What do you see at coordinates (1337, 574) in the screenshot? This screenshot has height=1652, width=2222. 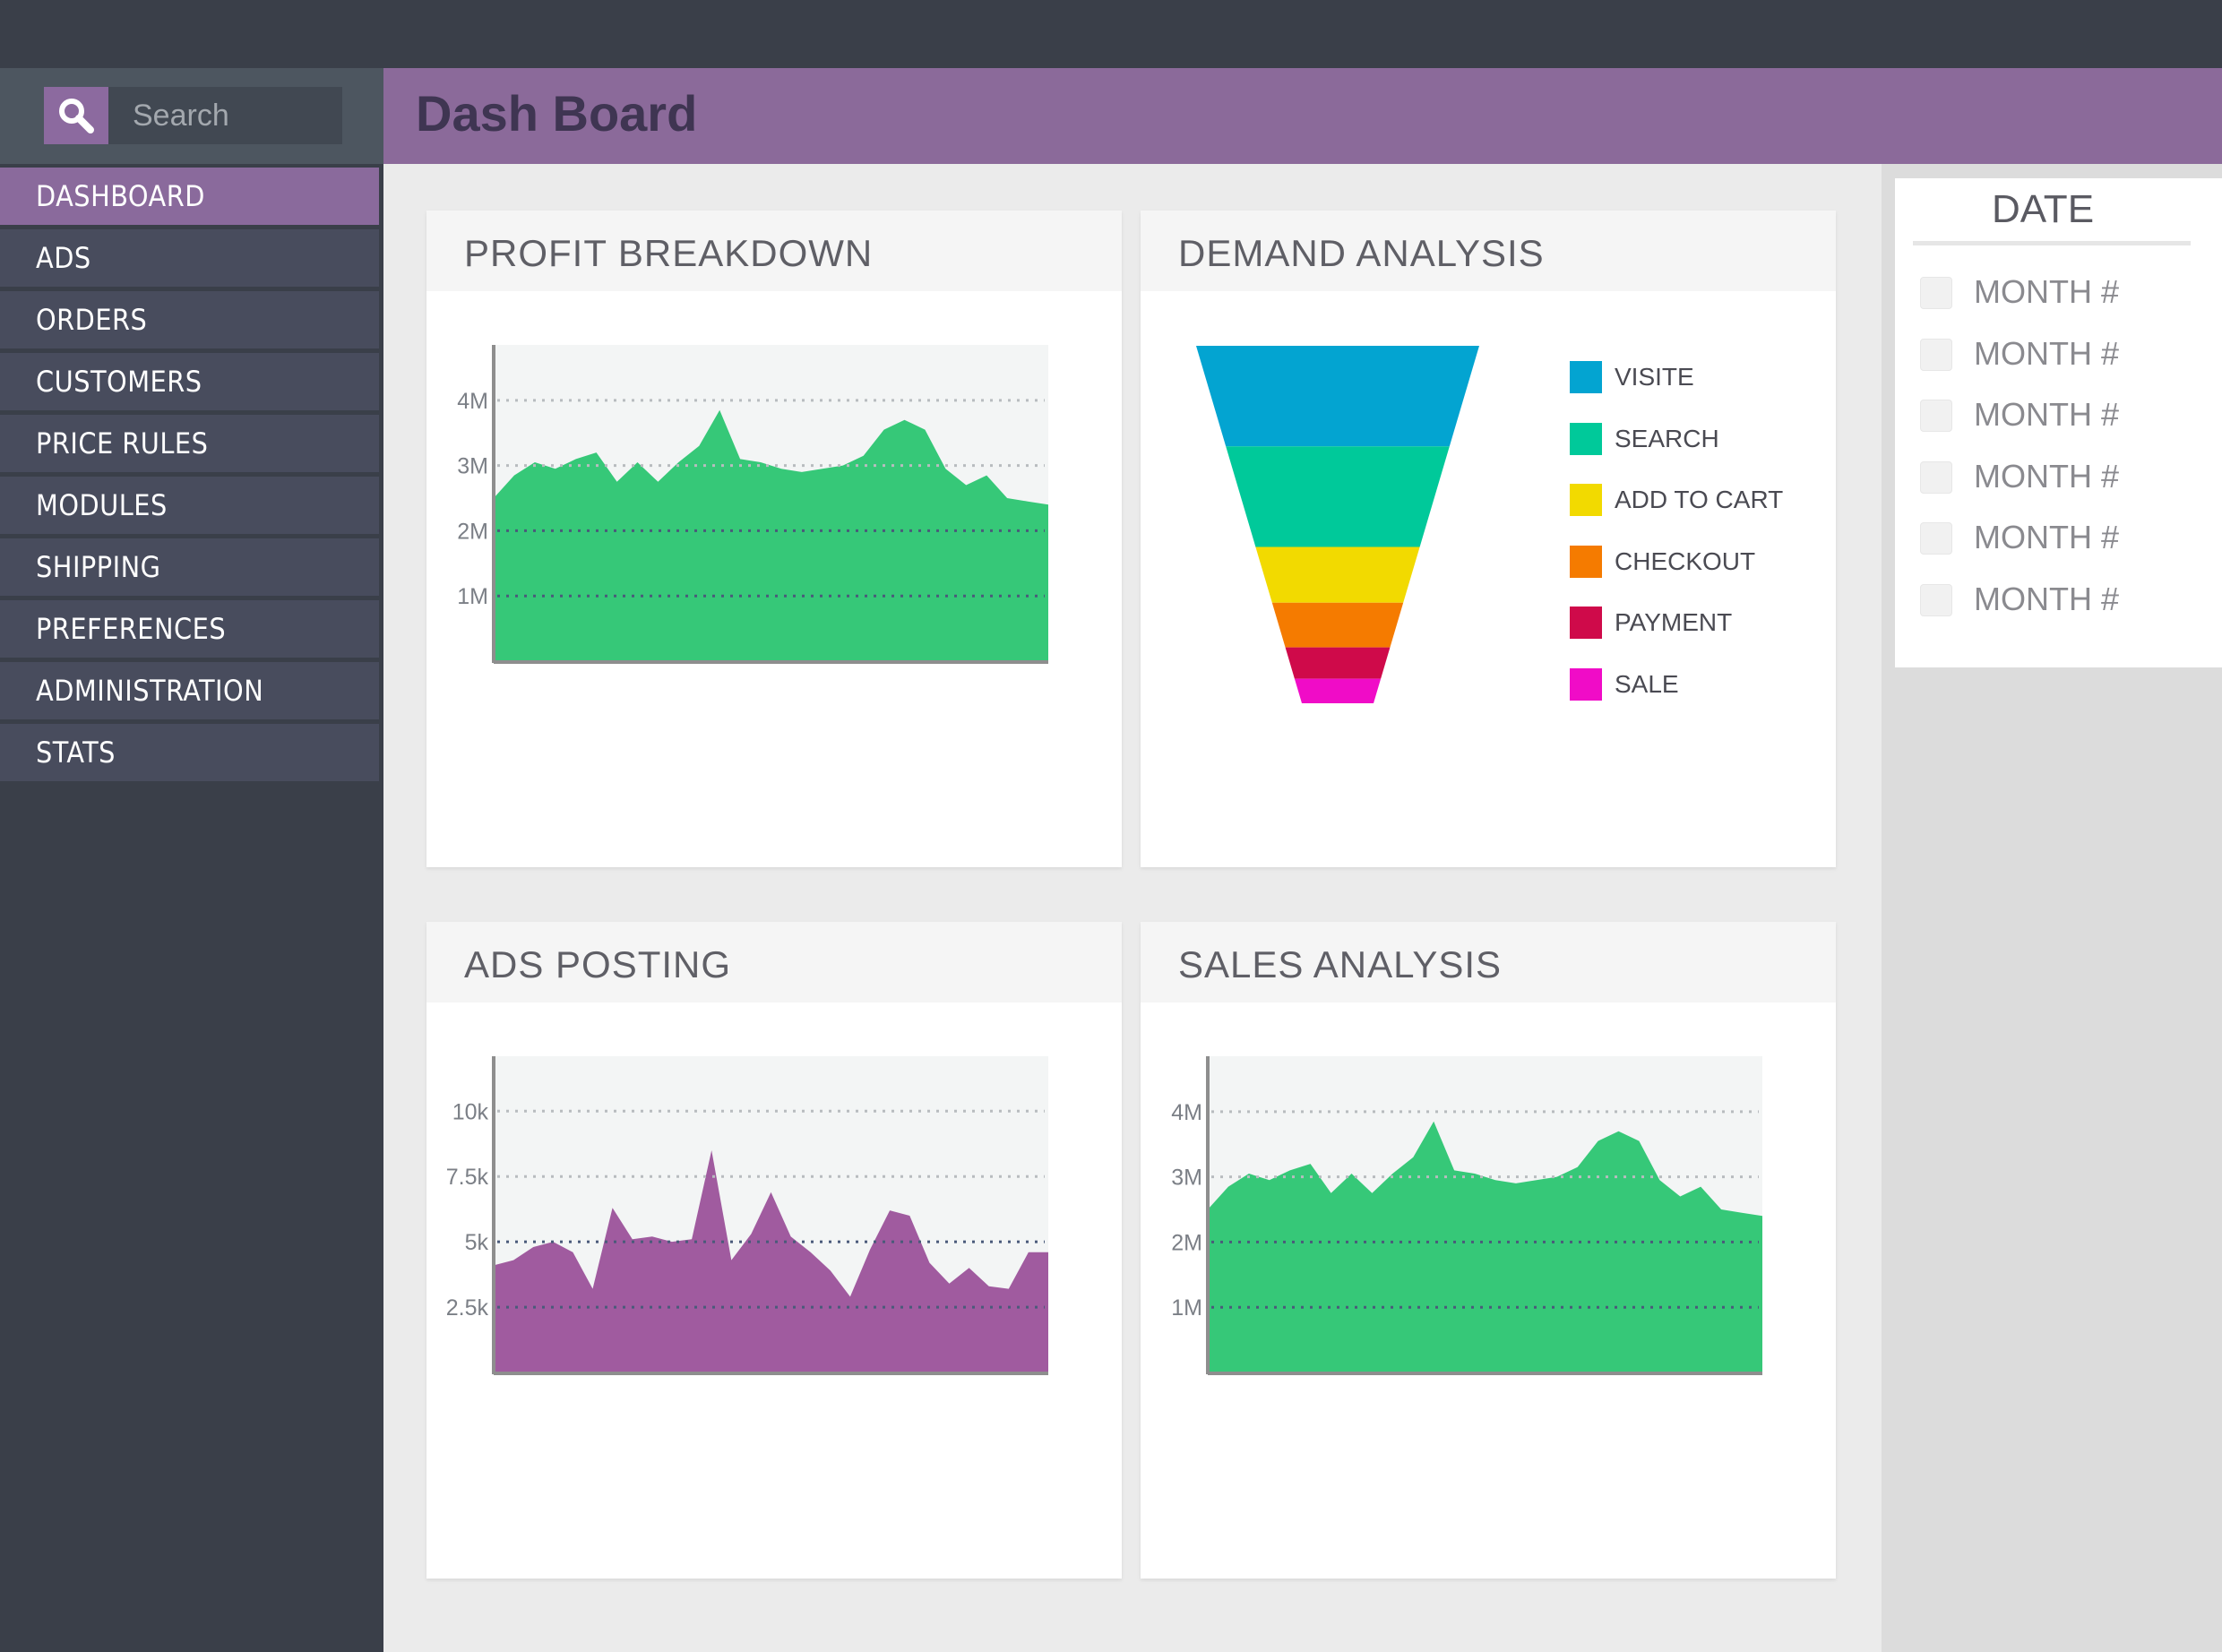 I see `funnel-stage-add-to-cart` at bounding box center [1337, 574].